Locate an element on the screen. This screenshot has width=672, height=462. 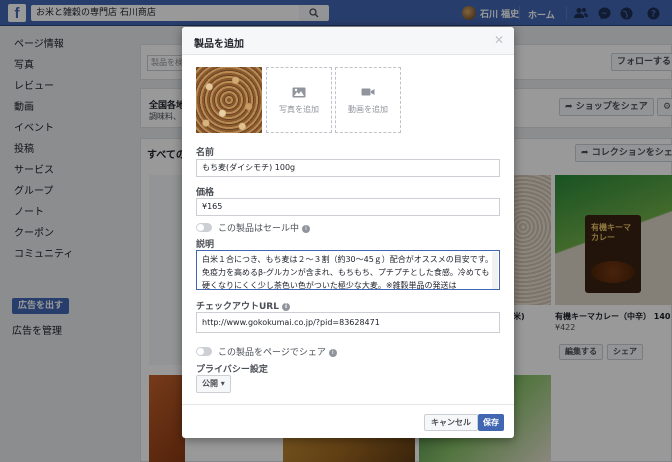
name-label: 名前 is located at coordinates (205, 153).